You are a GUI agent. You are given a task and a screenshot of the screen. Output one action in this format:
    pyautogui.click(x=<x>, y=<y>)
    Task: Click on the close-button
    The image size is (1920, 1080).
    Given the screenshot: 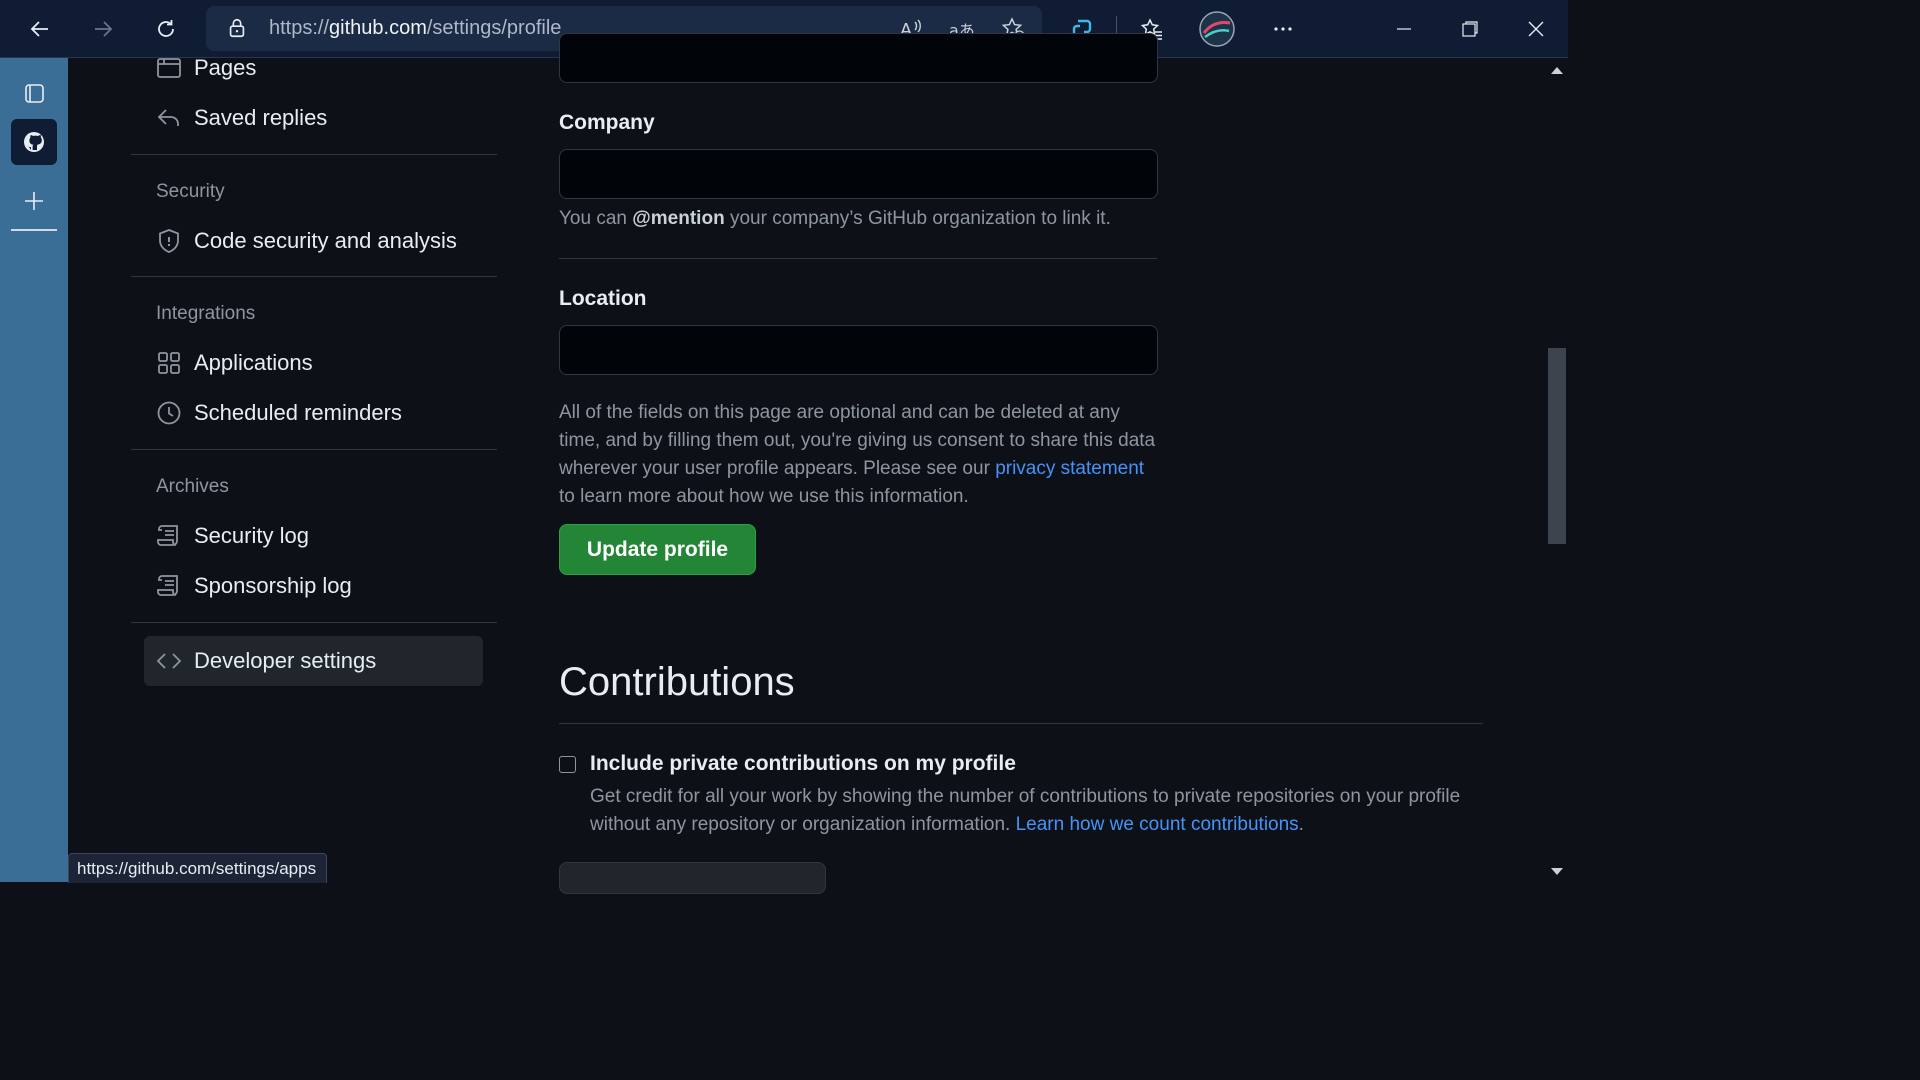 What is the action you would take?
    pyautogui.click(x=1536, y=29)
    